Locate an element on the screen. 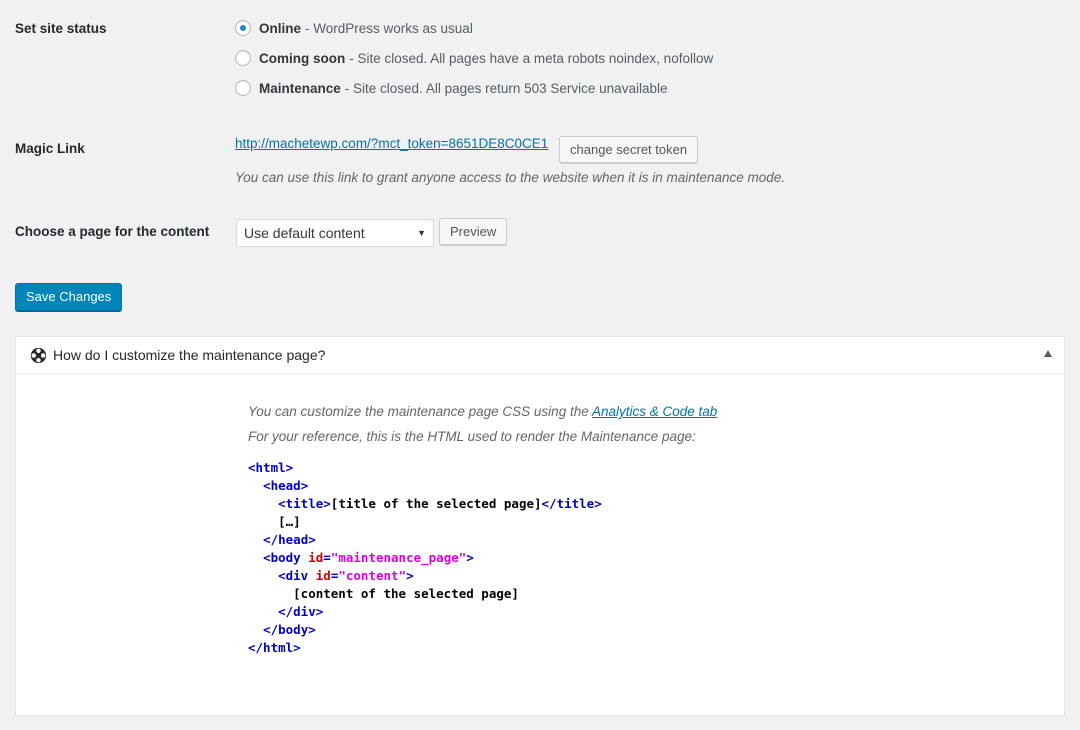  collapse-arrow-icon is located at coordinates (1048, 353).